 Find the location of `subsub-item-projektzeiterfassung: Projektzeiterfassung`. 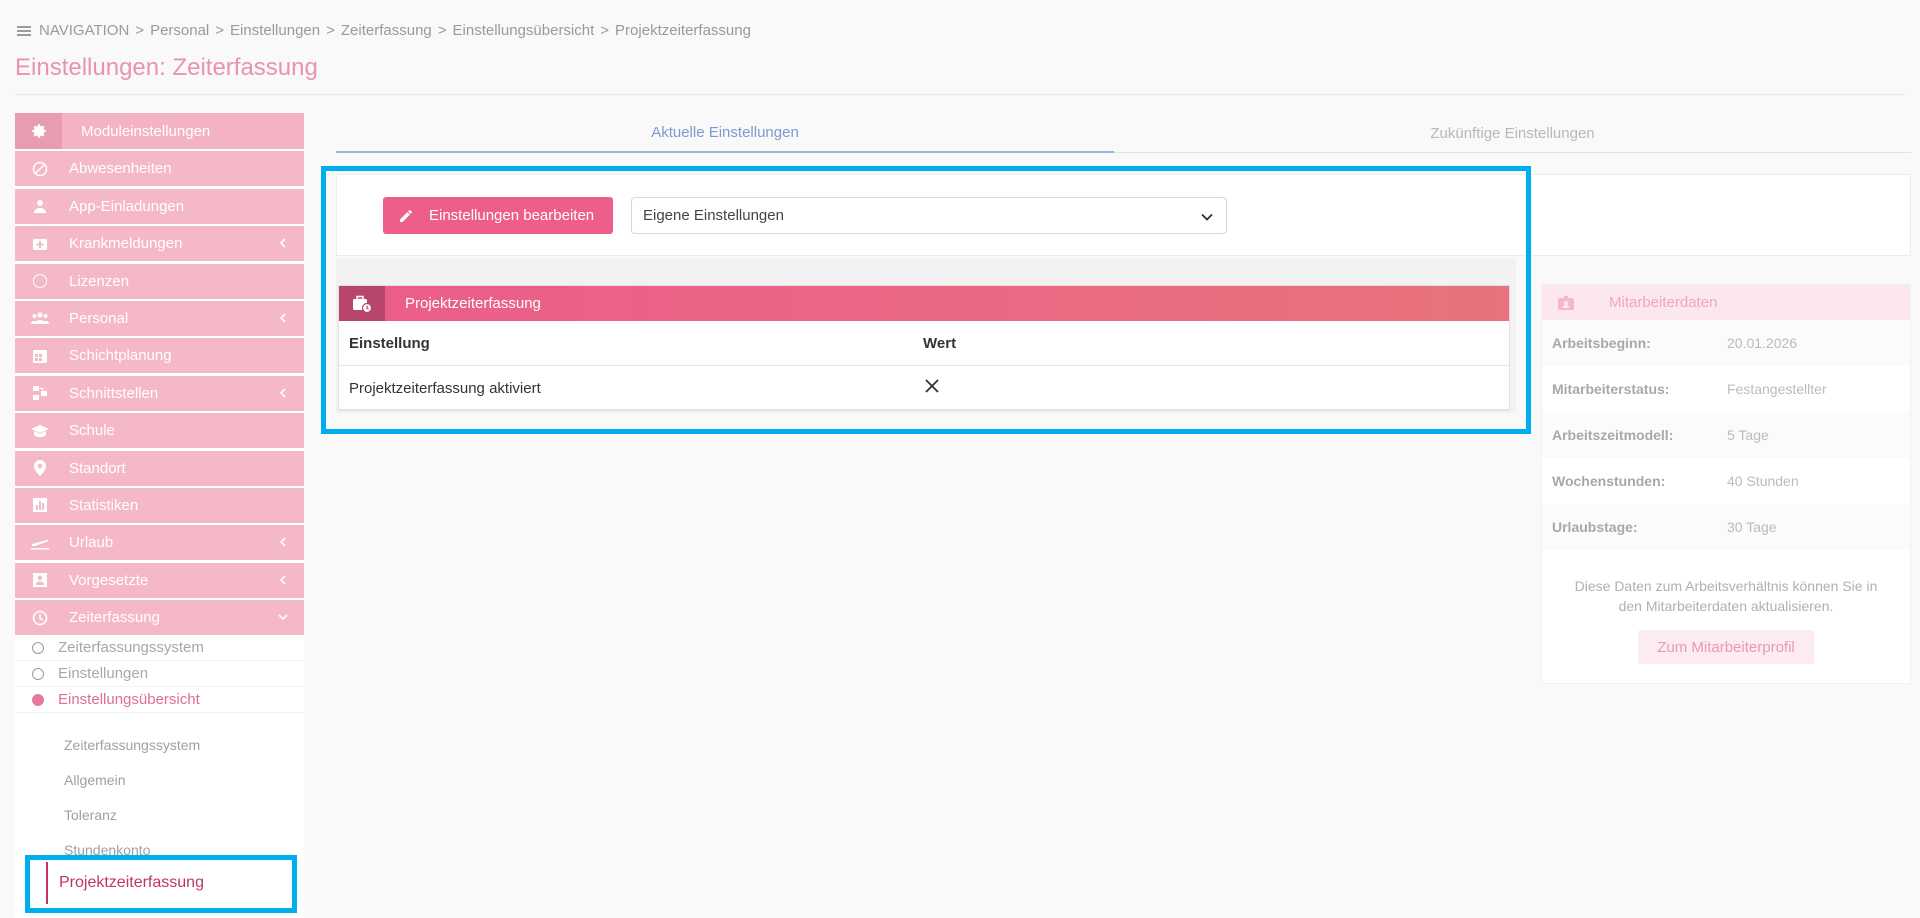

subsub-item-projektzeiterfassung: Projektzeiterfassung is located at coordinates (125, 883).